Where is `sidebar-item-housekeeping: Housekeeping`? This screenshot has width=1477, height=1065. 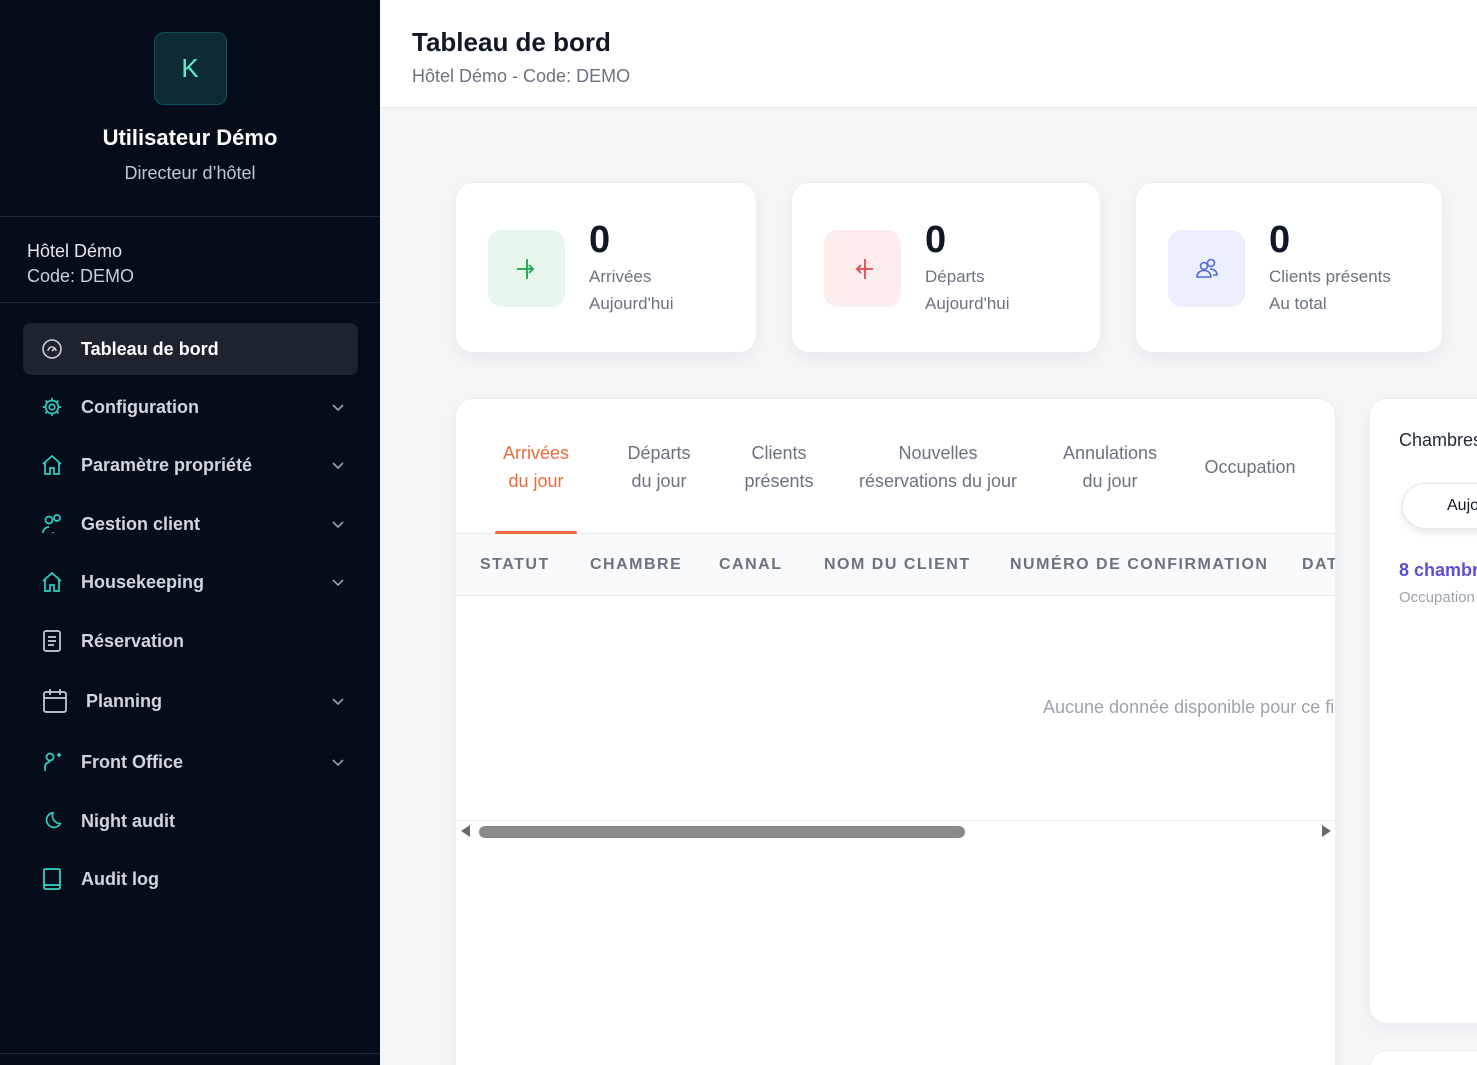
sidebar-item-housekeeping: Housekeeping is located at coordinates (190, 582).